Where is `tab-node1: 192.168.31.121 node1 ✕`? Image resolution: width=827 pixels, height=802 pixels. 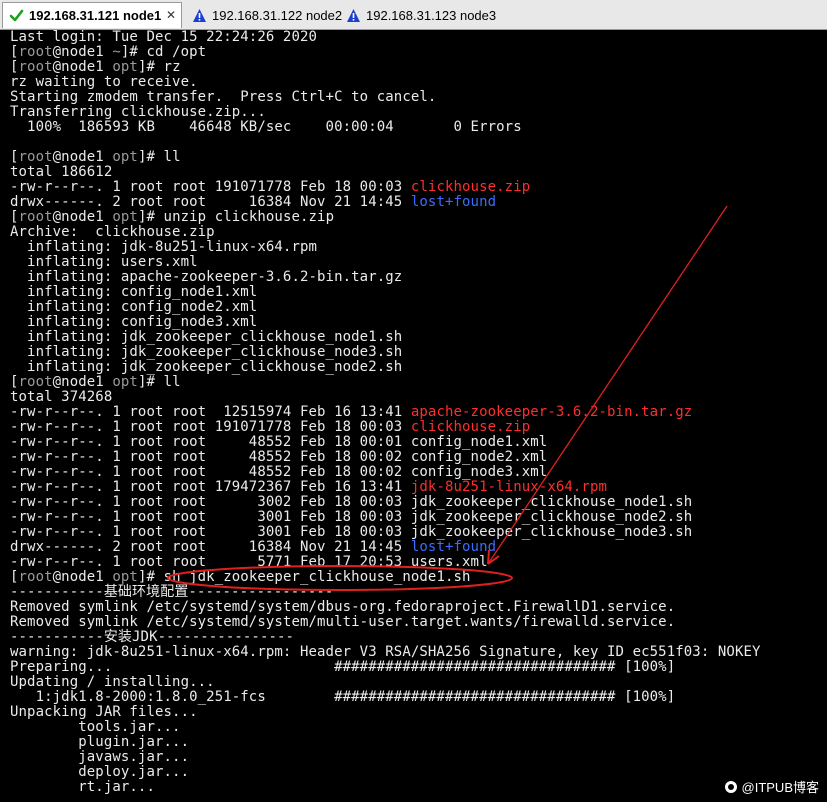 tab-node1: 192.168.31.121 node1 ✕ is located at coordinates (92, 15).